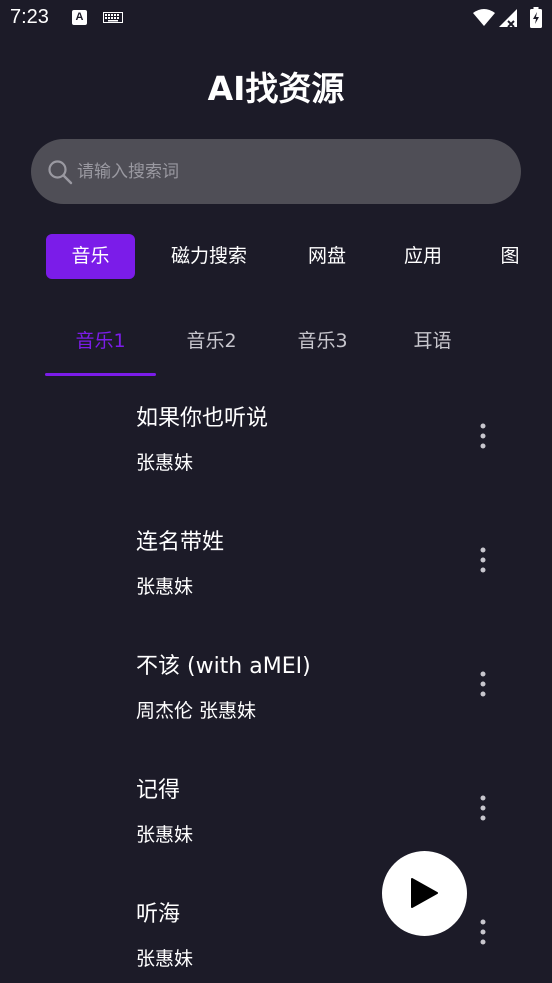 The width and height of the screenshot is (552, 983). What do you see at coordinates (322, 339) in the screenshot?
I see `tab-music-3: 音乐3` at bounding box center [322, 339].